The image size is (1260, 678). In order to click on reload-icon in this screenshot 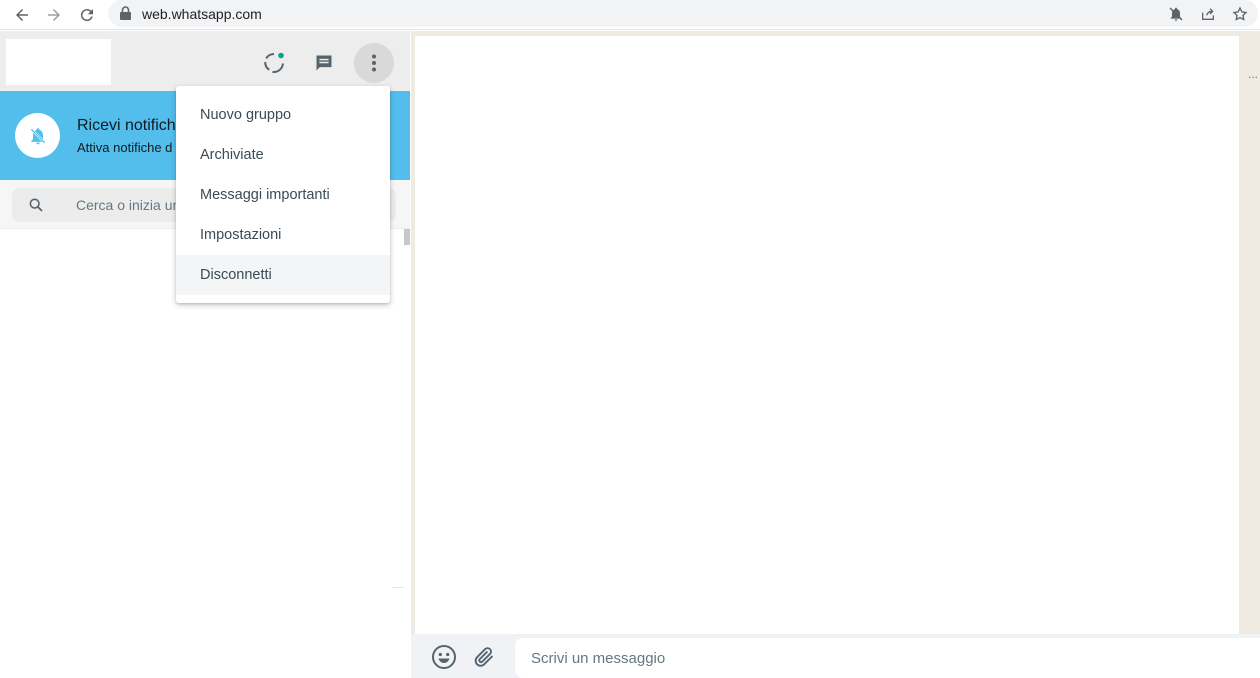, I will do `click(86, 15)`.